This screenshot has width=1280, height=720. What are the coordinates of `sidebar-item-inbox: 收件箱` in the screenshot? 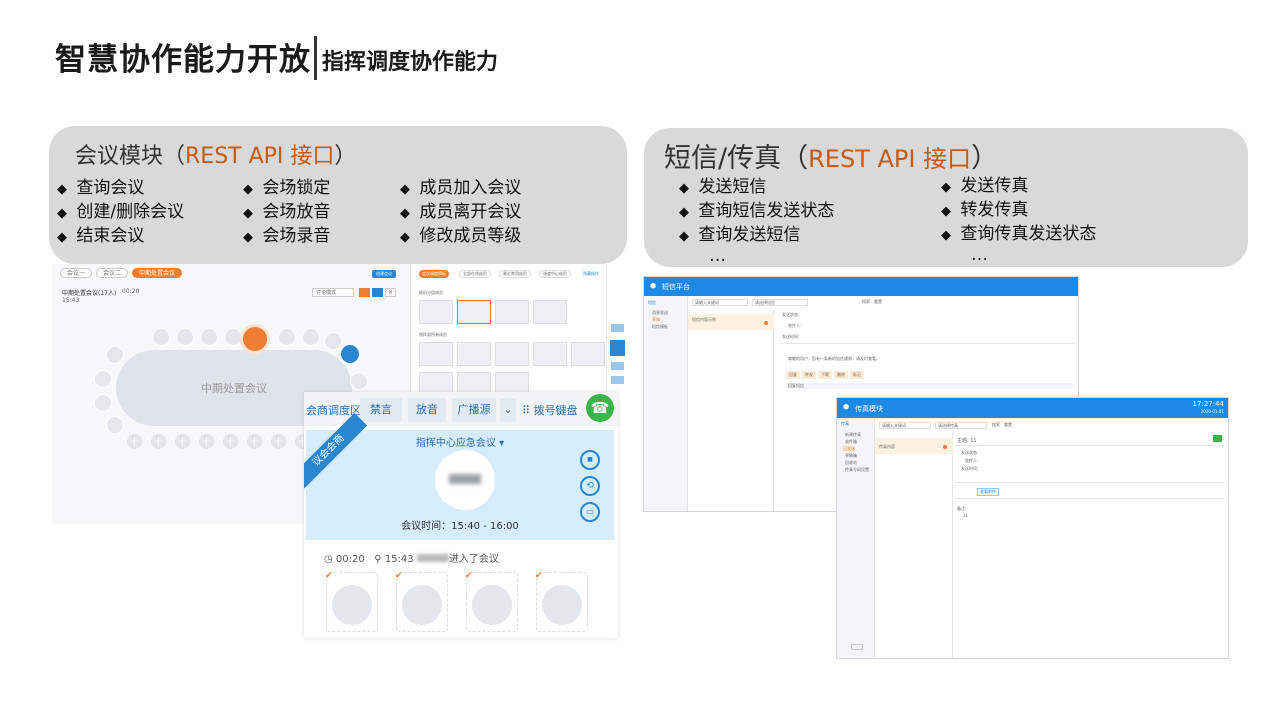 It's located at (851, 442).